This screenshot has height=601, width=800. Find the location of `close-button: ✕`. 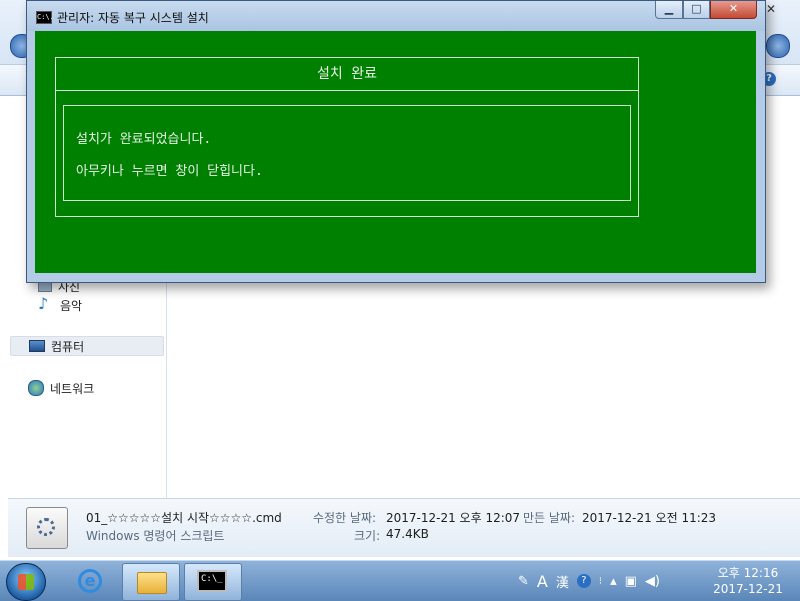

close-button: ✕ is located at coordinates (733, 10).